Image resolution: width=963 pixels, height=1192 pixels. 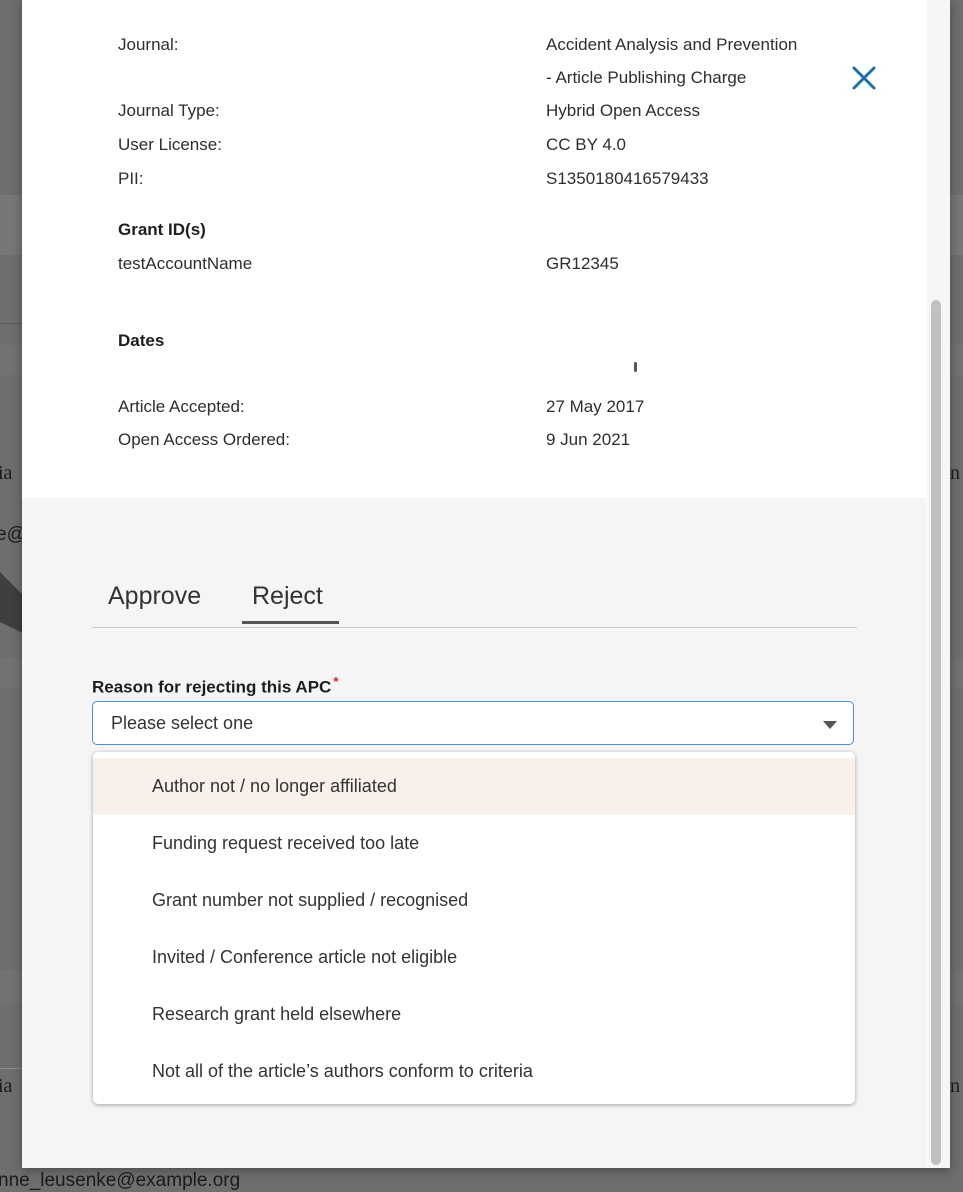 I want to click on grant-account-name: testAccountName, so click(x=185, y=263).